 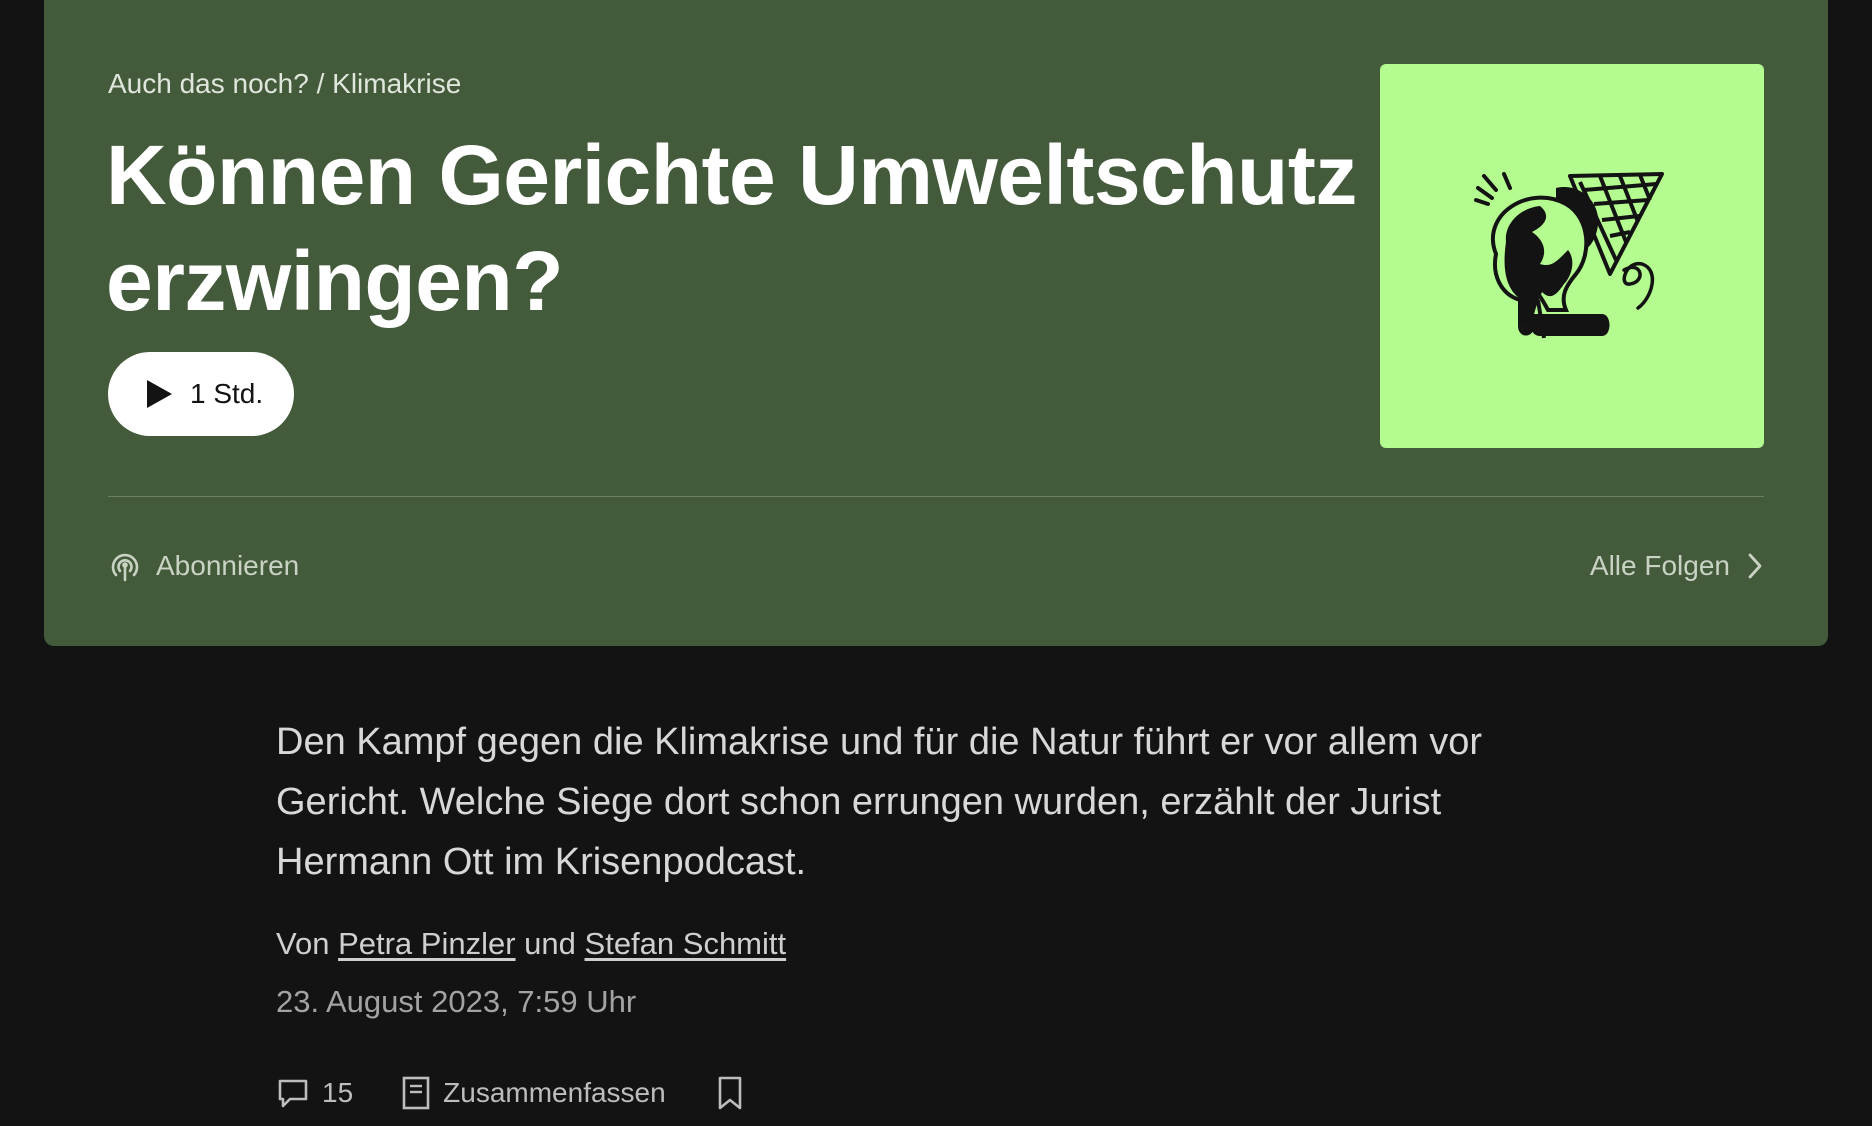 What do you see at coordinates (456, 1001) in the screenshot?
I see `publish-date: 23. August 2023, 7:59 Uhr` at bounding box center [456, 1001].